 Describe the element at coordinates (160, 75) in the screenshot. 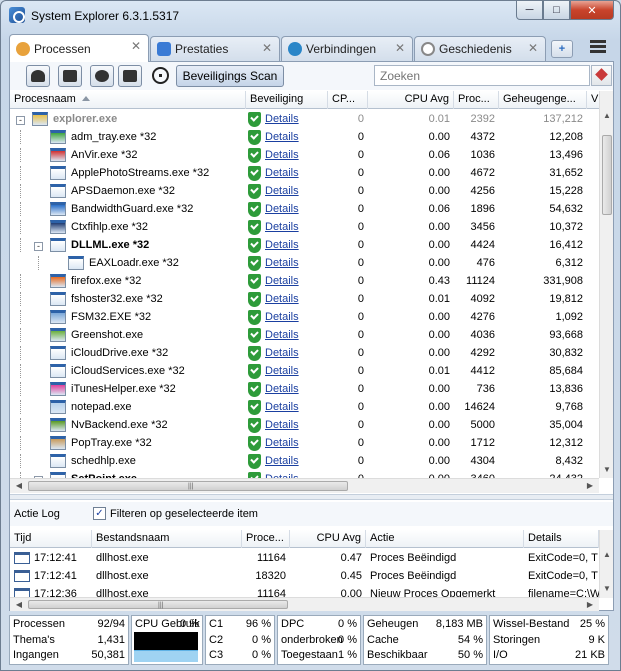

I see `find-window-crosshair-icon` at that location.